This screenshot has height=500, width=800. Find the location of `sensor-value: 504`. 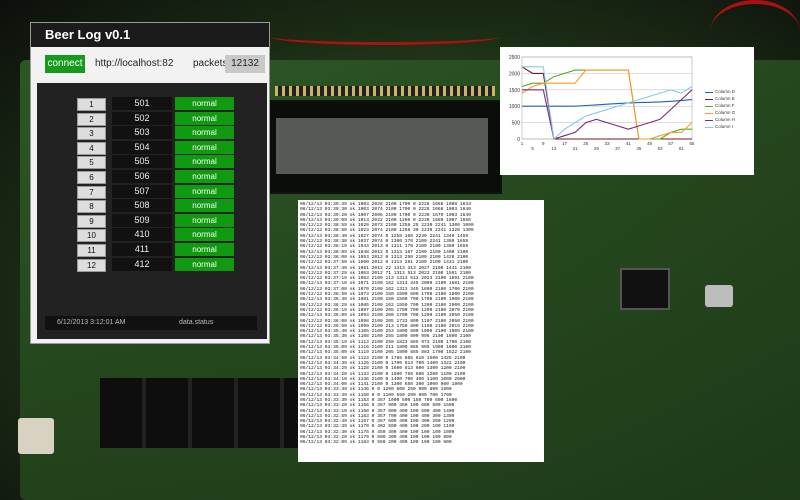

sensor-value: 504 is located at coordinates (142, 147).